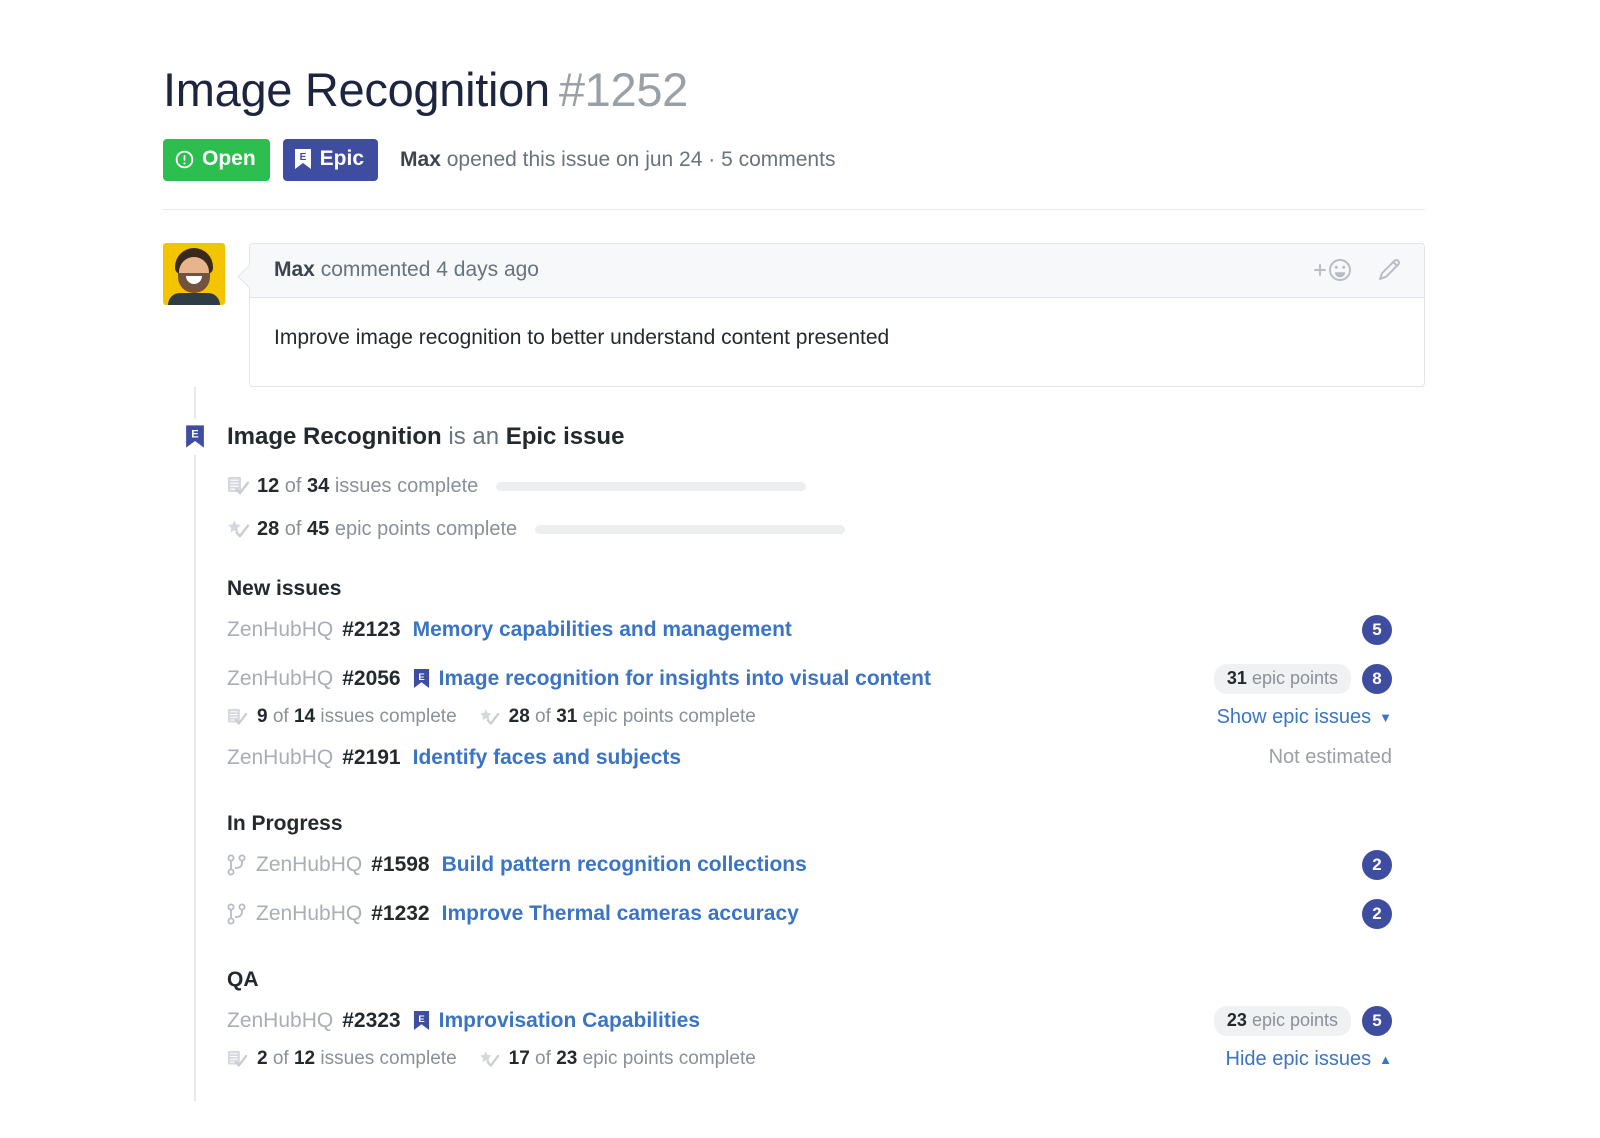 The height and width of the screenshot is (1138, 1600). I want to click on sub-points-complete: 28 of 31 epic points complete, so click(617, 717).